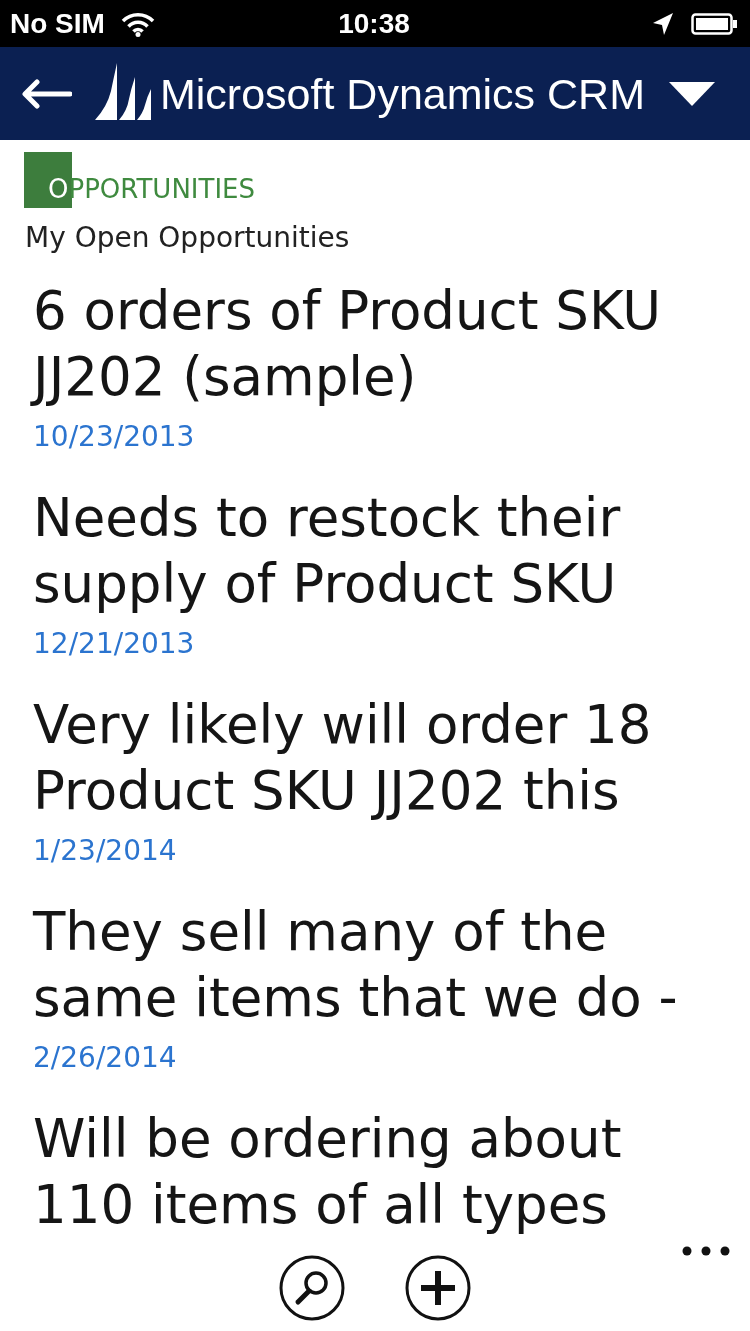 The image size is (750, 1331). Describe the element at coordinates (114, 437) in the screenshot. I see `opportunity-date: 10/23/2013` at that location.